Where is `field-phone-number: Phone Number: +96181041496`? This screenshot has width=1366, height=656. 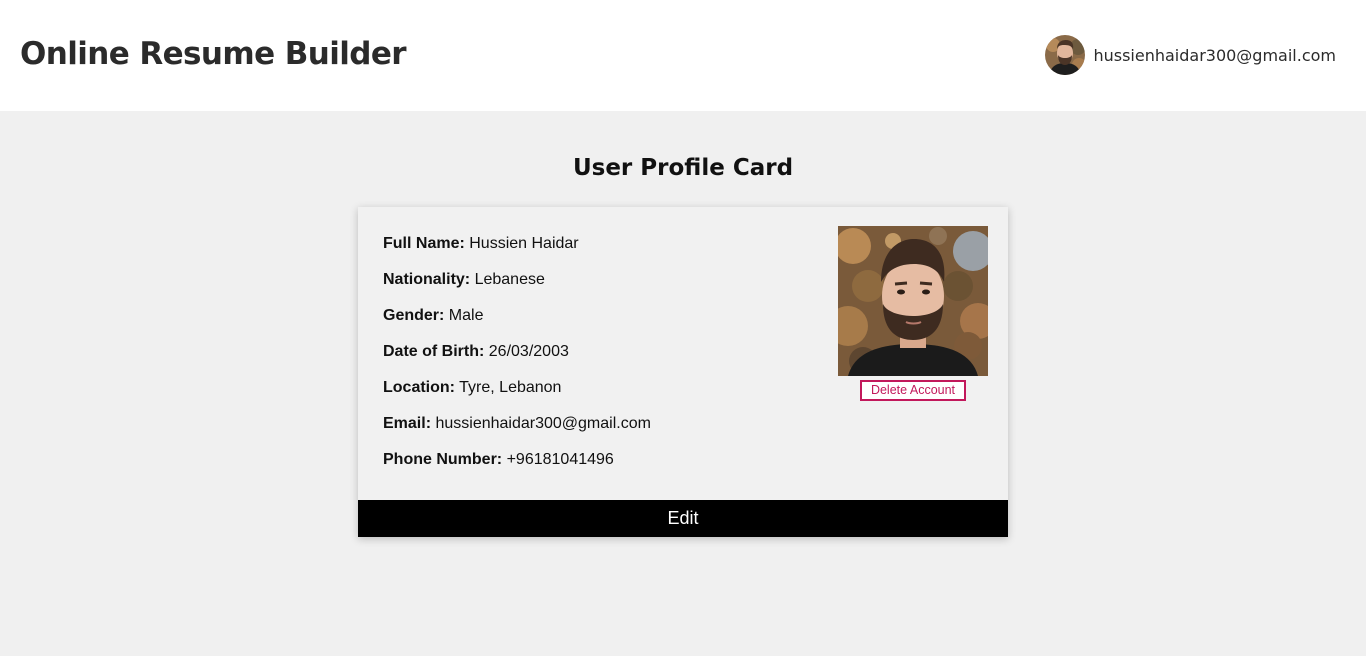
field-phone-number: Phone Number: +96181041496 is located at coordinates (517, 468).